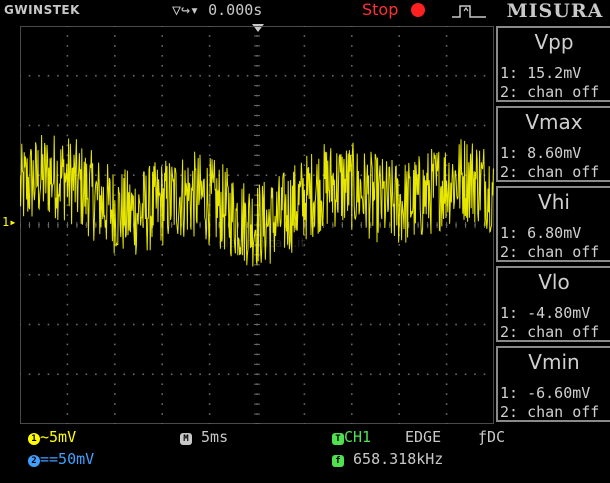 Image resolution: width=610 pixels, height=483 pixels. I want to click on ch2-scale-value: ==50mV, so click(67, 459).